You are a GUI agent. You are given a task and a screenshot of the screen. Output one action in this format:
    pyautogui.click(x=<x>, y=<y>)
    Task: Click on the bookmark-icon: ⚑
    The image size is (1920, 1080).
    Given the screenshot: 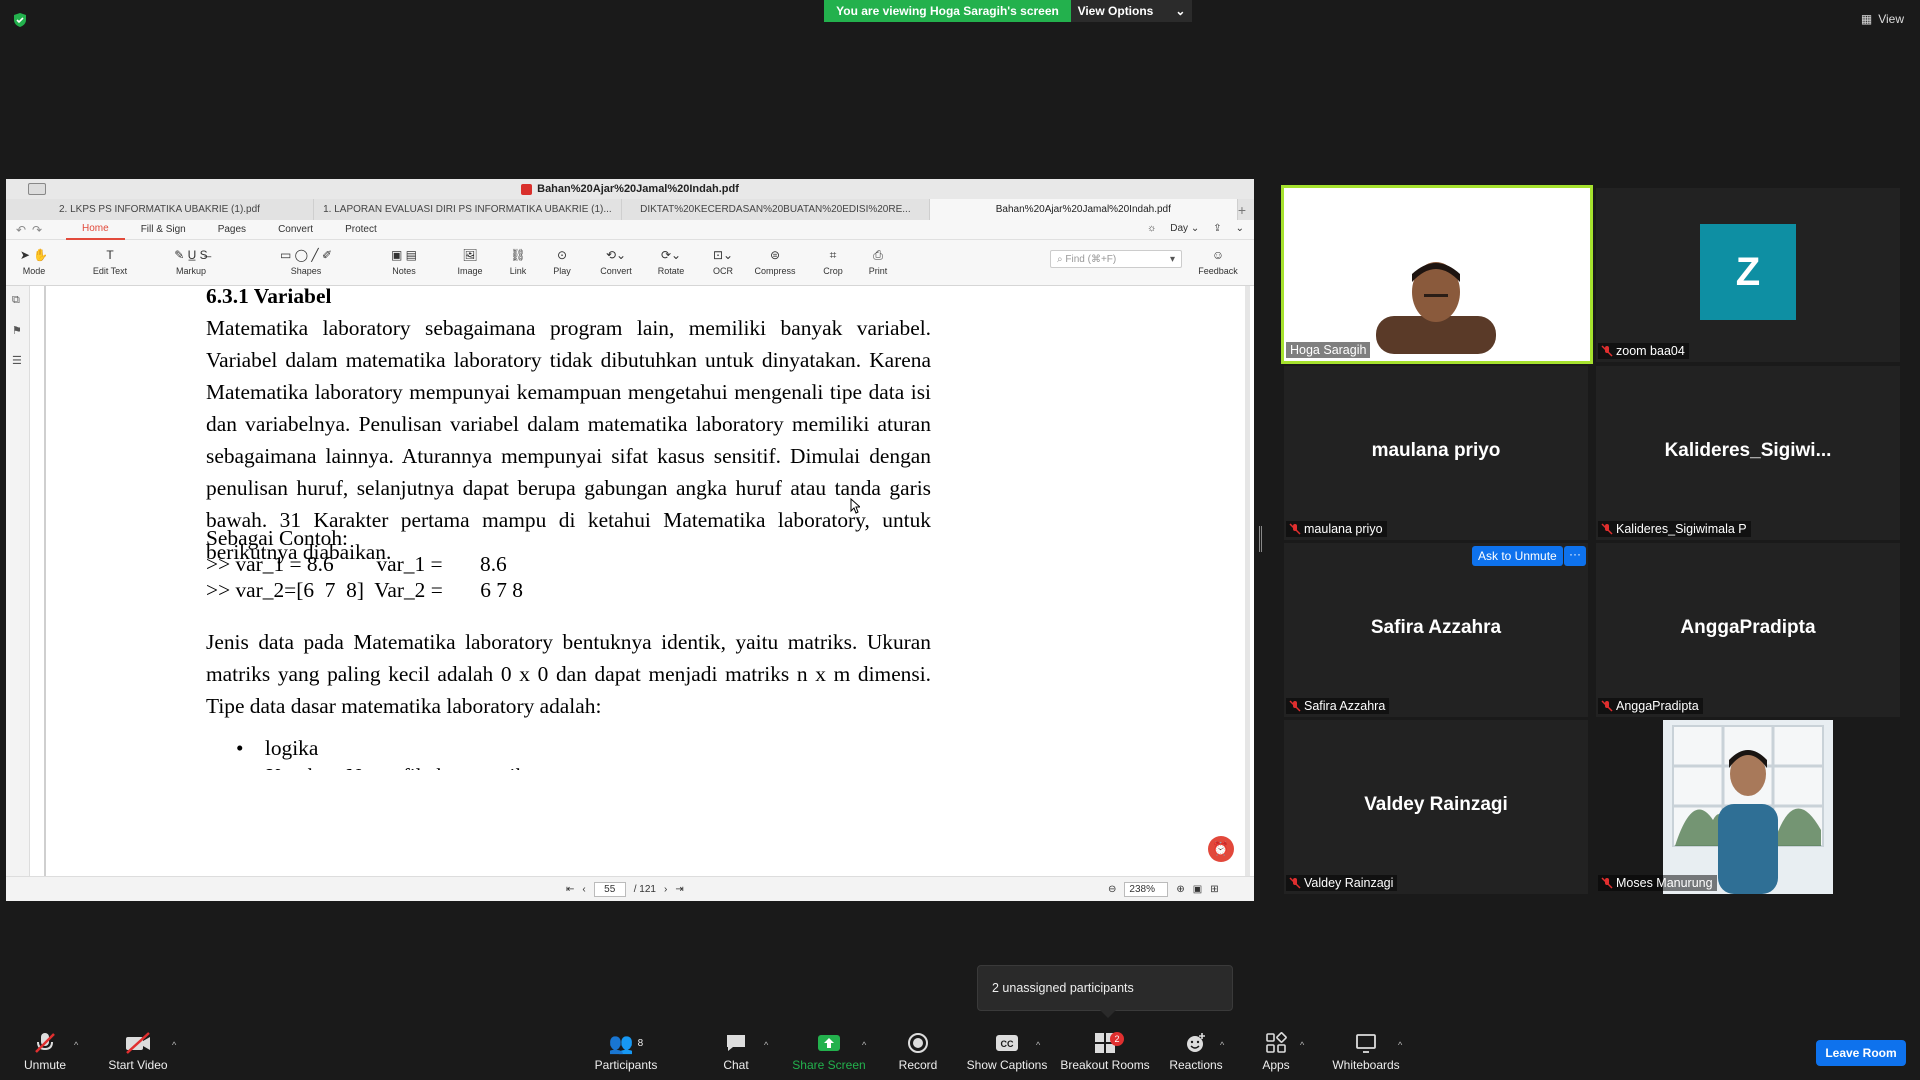 What is the action you would take?
    pyautogui.click(x=18, y=330)
    